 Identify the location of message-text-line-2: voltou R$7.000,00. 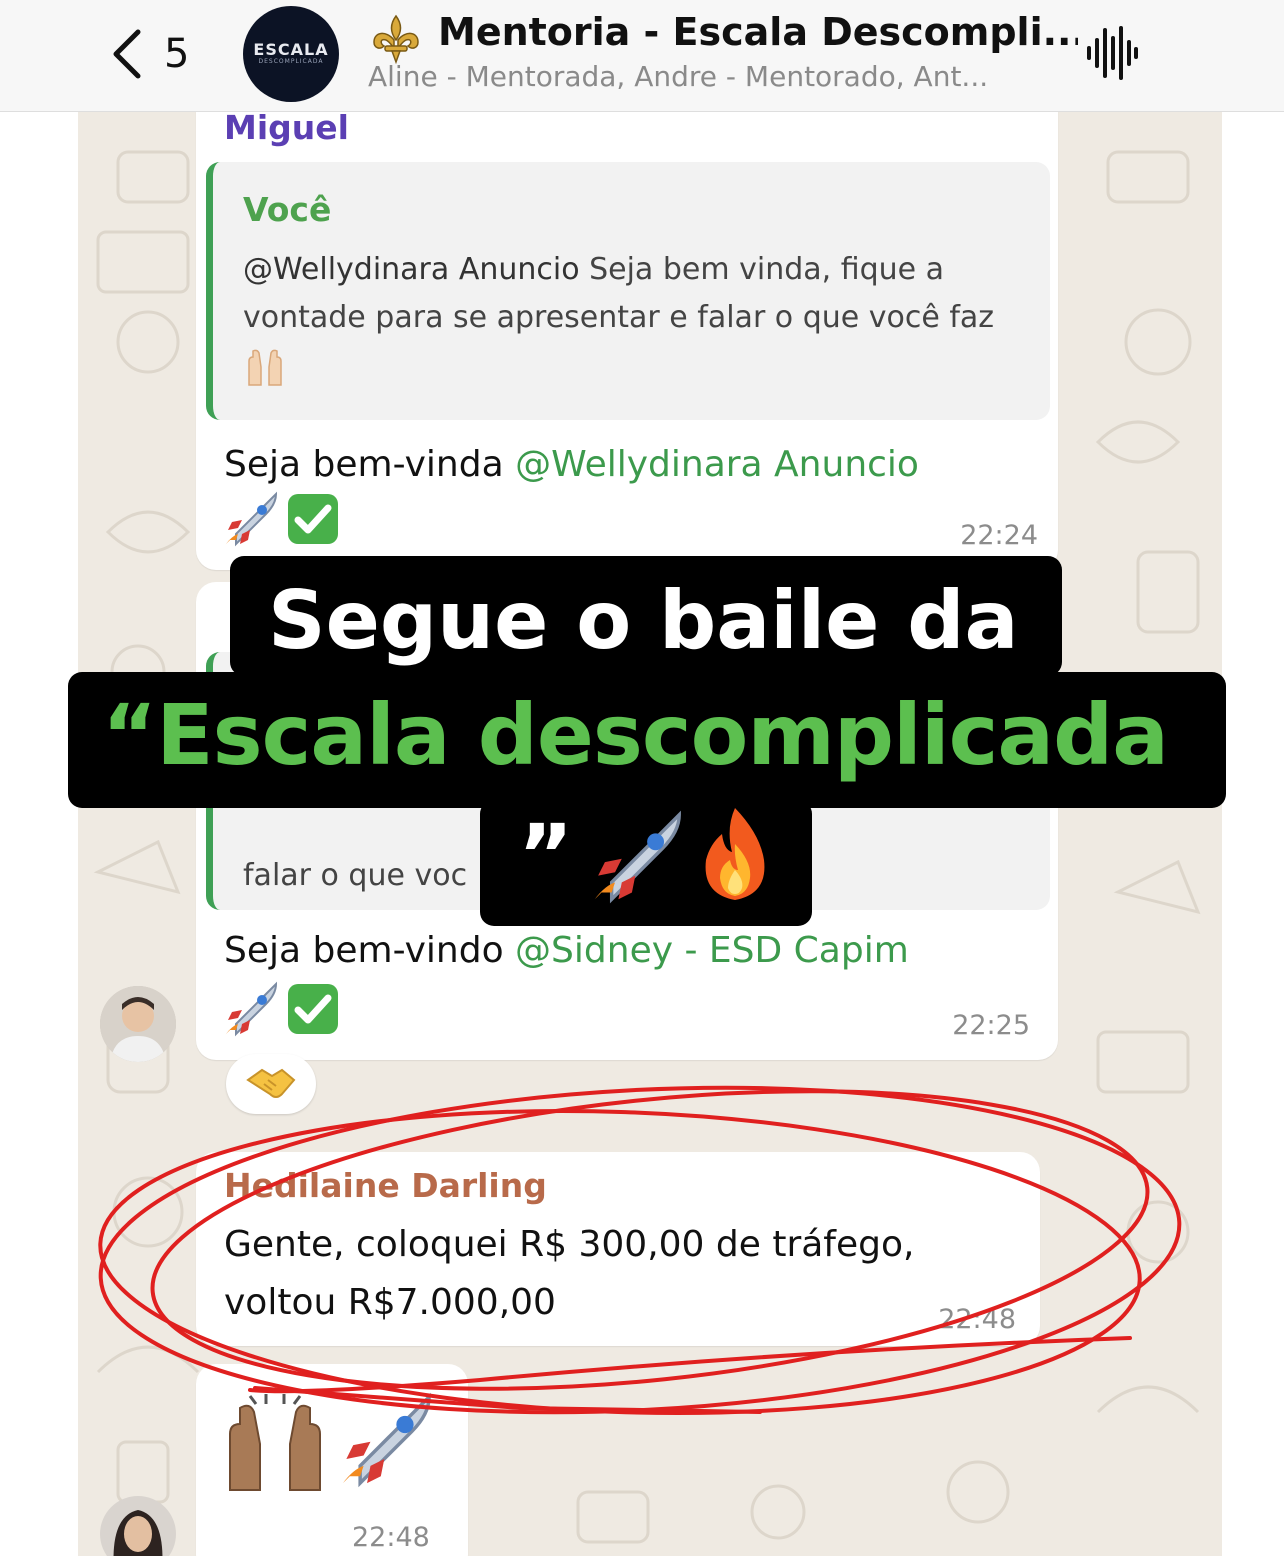
(390, 1302).